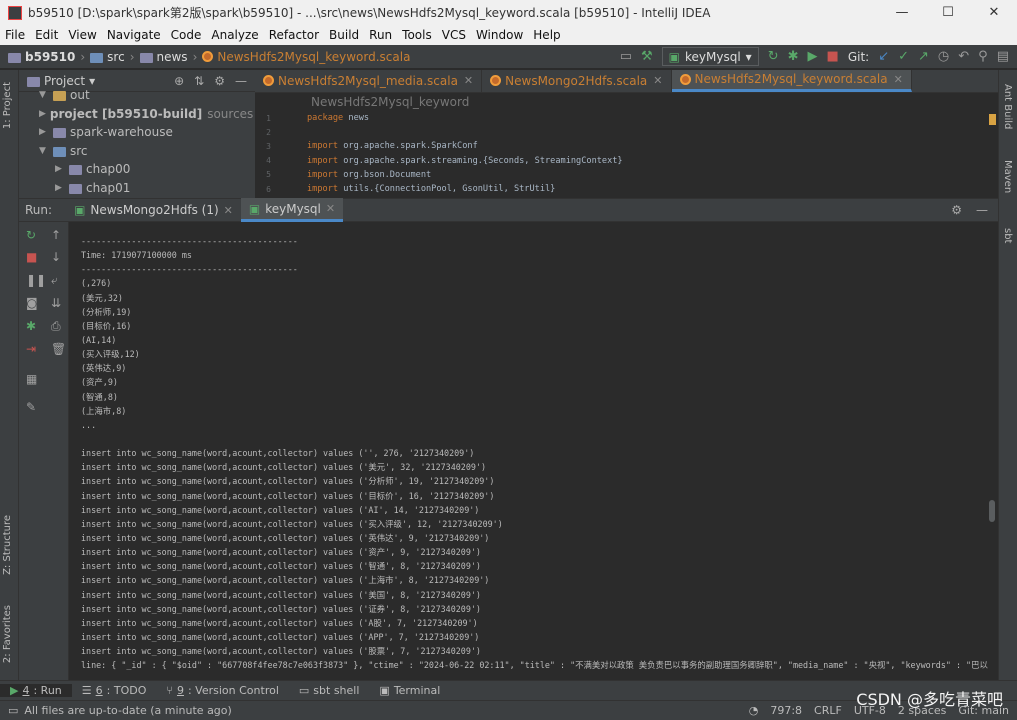  Describe the element at coordinates (268, 118) in the screenshot. I see `line-number: 1` at that location.